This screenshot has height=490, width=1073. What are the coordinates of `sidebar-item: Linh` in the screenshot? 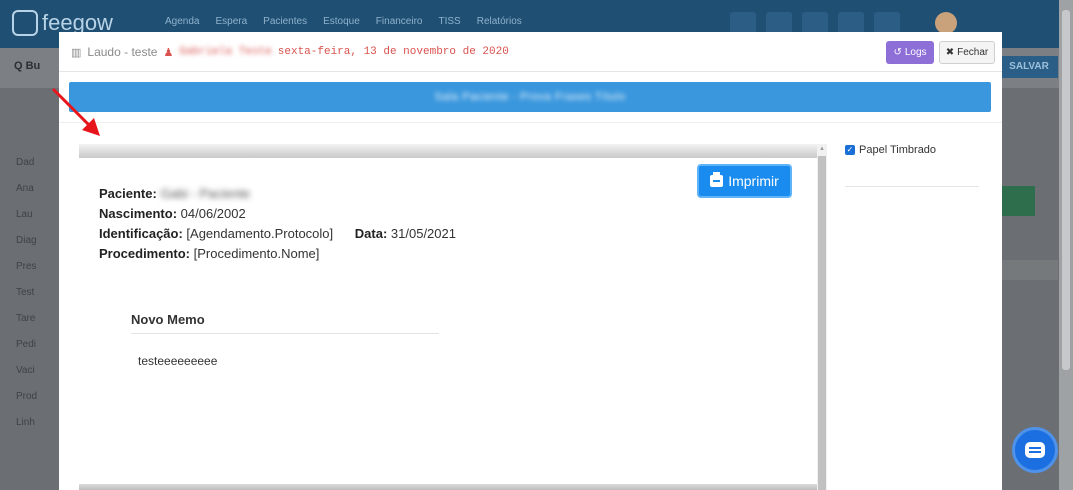 It's located at (30, 423).